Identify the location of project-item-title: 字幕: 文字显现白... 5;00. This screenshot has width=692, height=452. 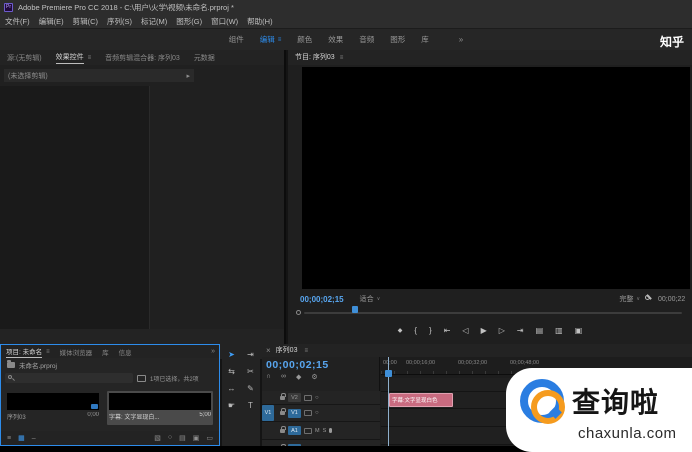
(160, 408).